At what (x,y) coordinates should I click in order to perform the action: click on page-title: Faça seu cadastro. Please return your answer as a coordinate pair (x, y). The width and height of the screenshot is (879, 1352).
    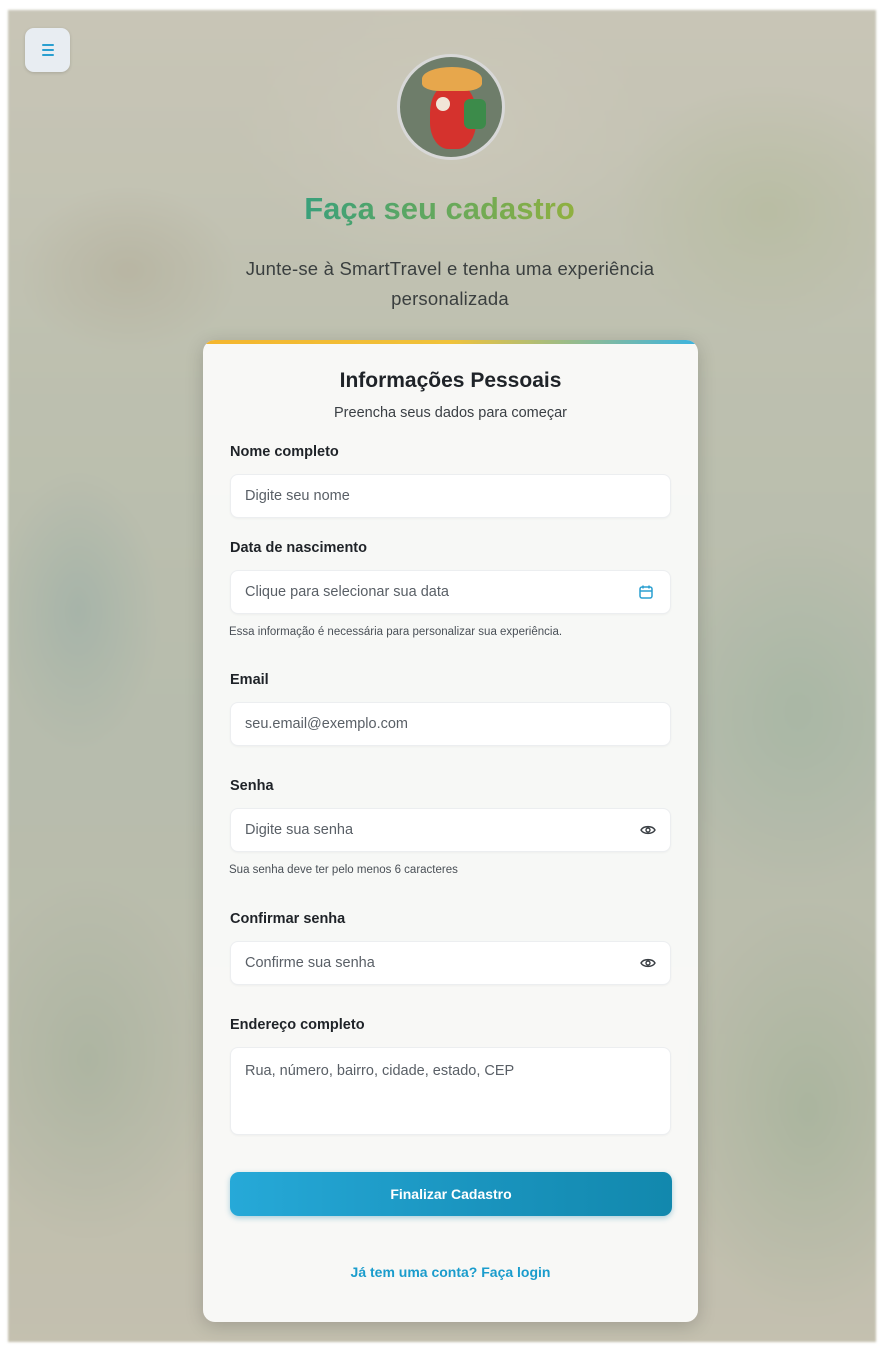
    Looking at the image, I should click on (439, 209).